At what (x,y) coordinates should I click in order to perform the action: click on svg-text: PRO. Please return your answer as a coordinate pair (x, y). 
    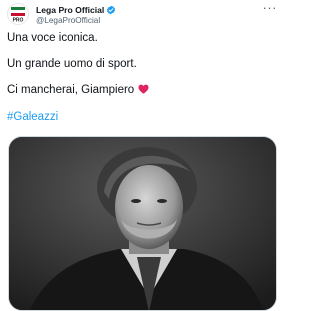
    Looking at the image, I should click on (18, 21).